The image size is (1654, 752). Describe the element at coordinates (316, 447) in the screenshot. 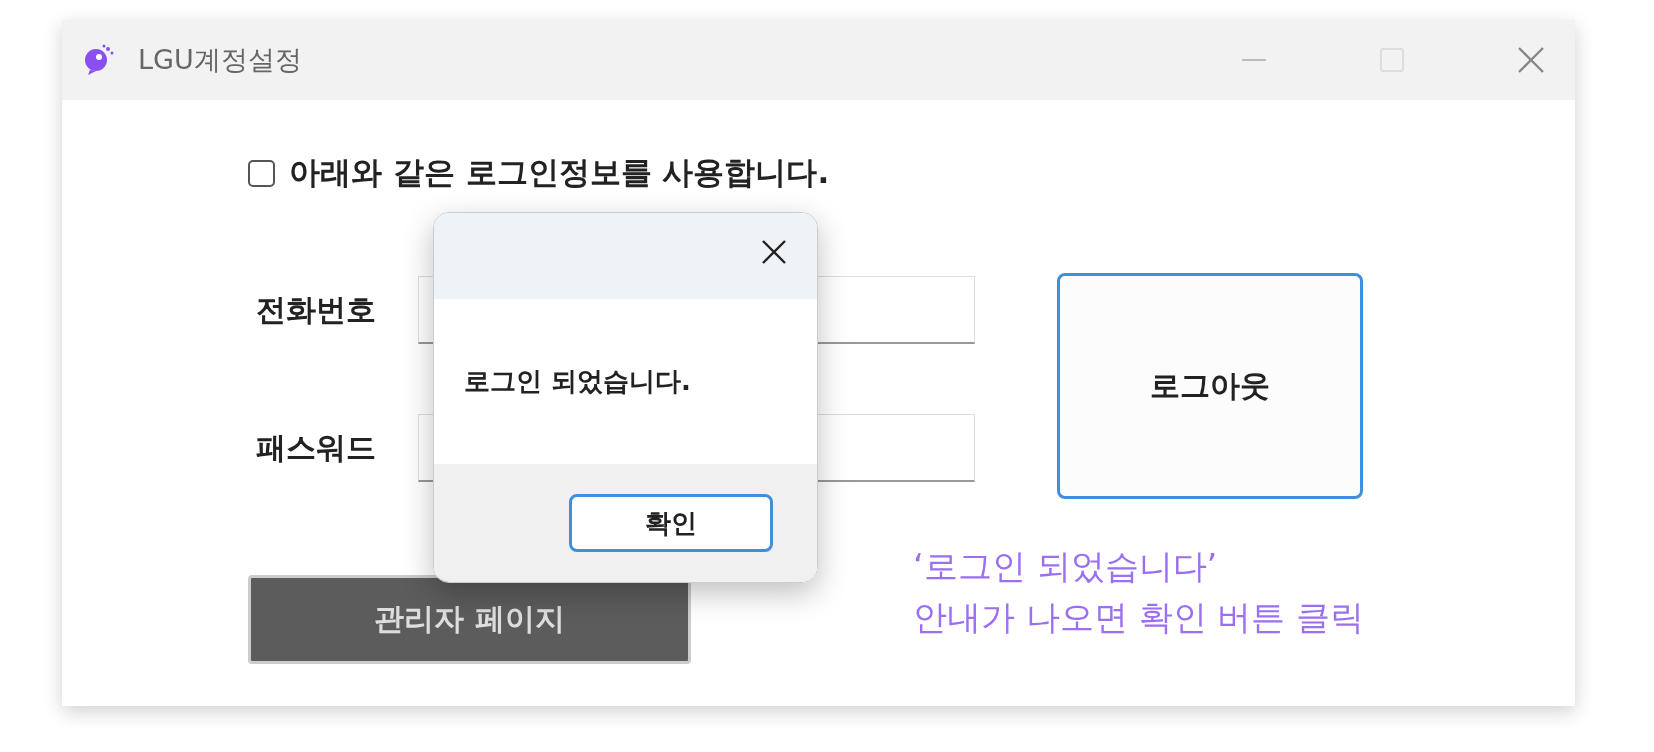

I see `field-label: 패스워드` at that location.